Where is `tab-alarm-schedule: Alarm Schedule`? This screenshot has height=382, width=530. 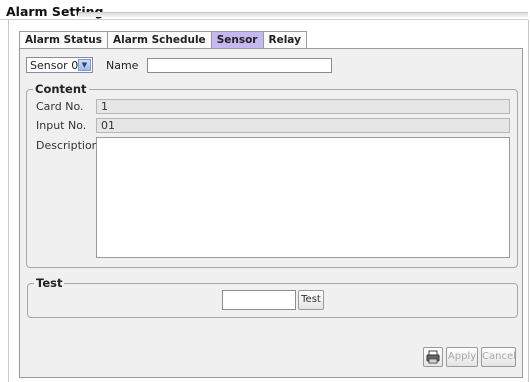 tab-alarm-schedule: Alarm Schedule is located at coordinates (159, 39).